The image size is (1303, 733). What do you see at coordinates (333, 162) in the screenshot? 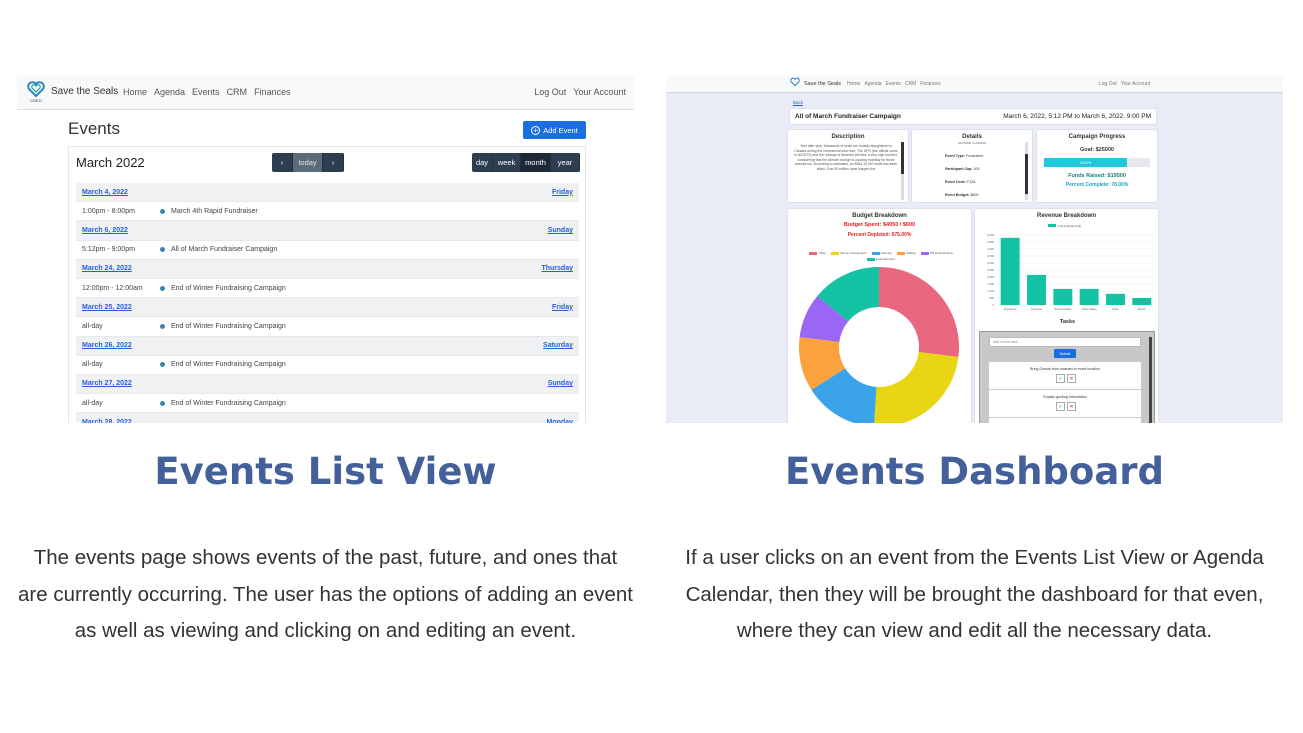
I see `next-button: ›` at bounding box center [333, 162].